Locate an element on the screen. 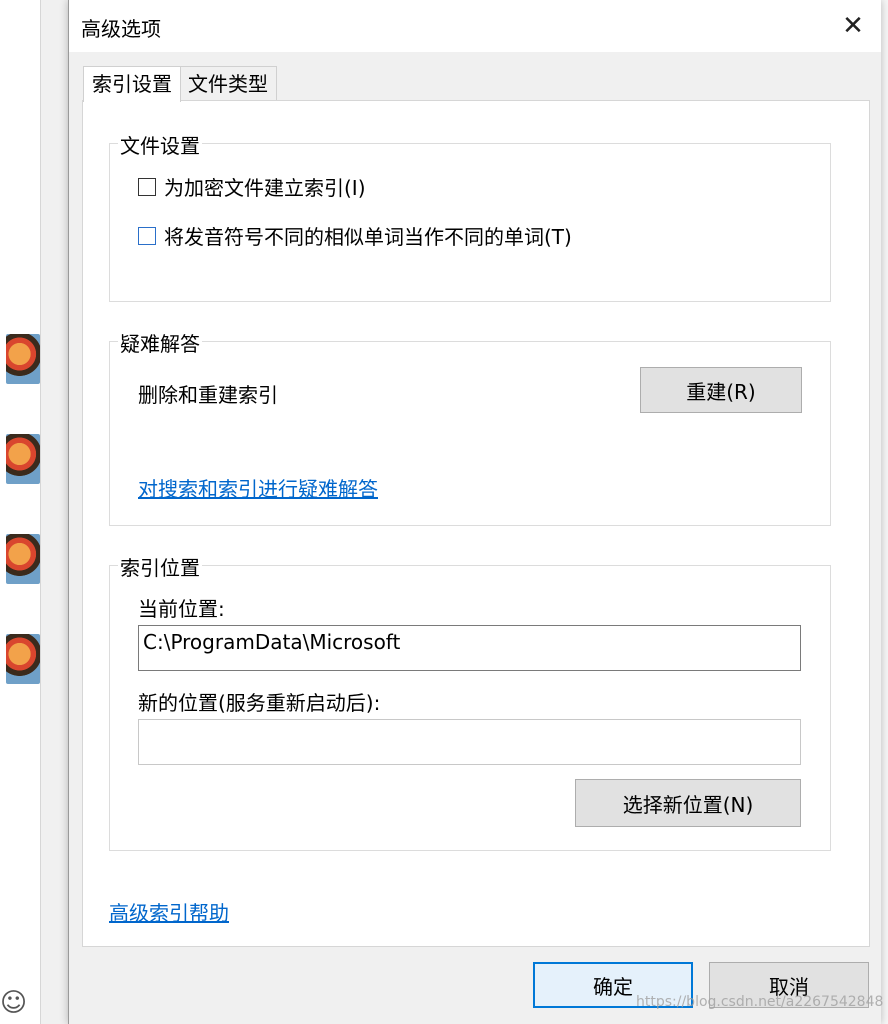 The image size is (888, 1024). background-window: ☺ is located at coordinates (34, 512).